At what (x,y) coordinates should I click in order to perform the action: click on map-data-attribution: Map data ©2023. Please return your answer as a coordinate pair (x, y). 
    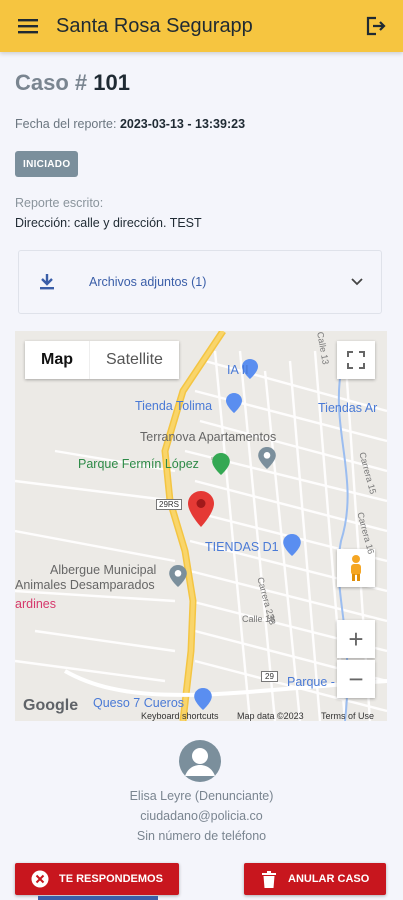
    Looking at the image, I should click on (270, 716).